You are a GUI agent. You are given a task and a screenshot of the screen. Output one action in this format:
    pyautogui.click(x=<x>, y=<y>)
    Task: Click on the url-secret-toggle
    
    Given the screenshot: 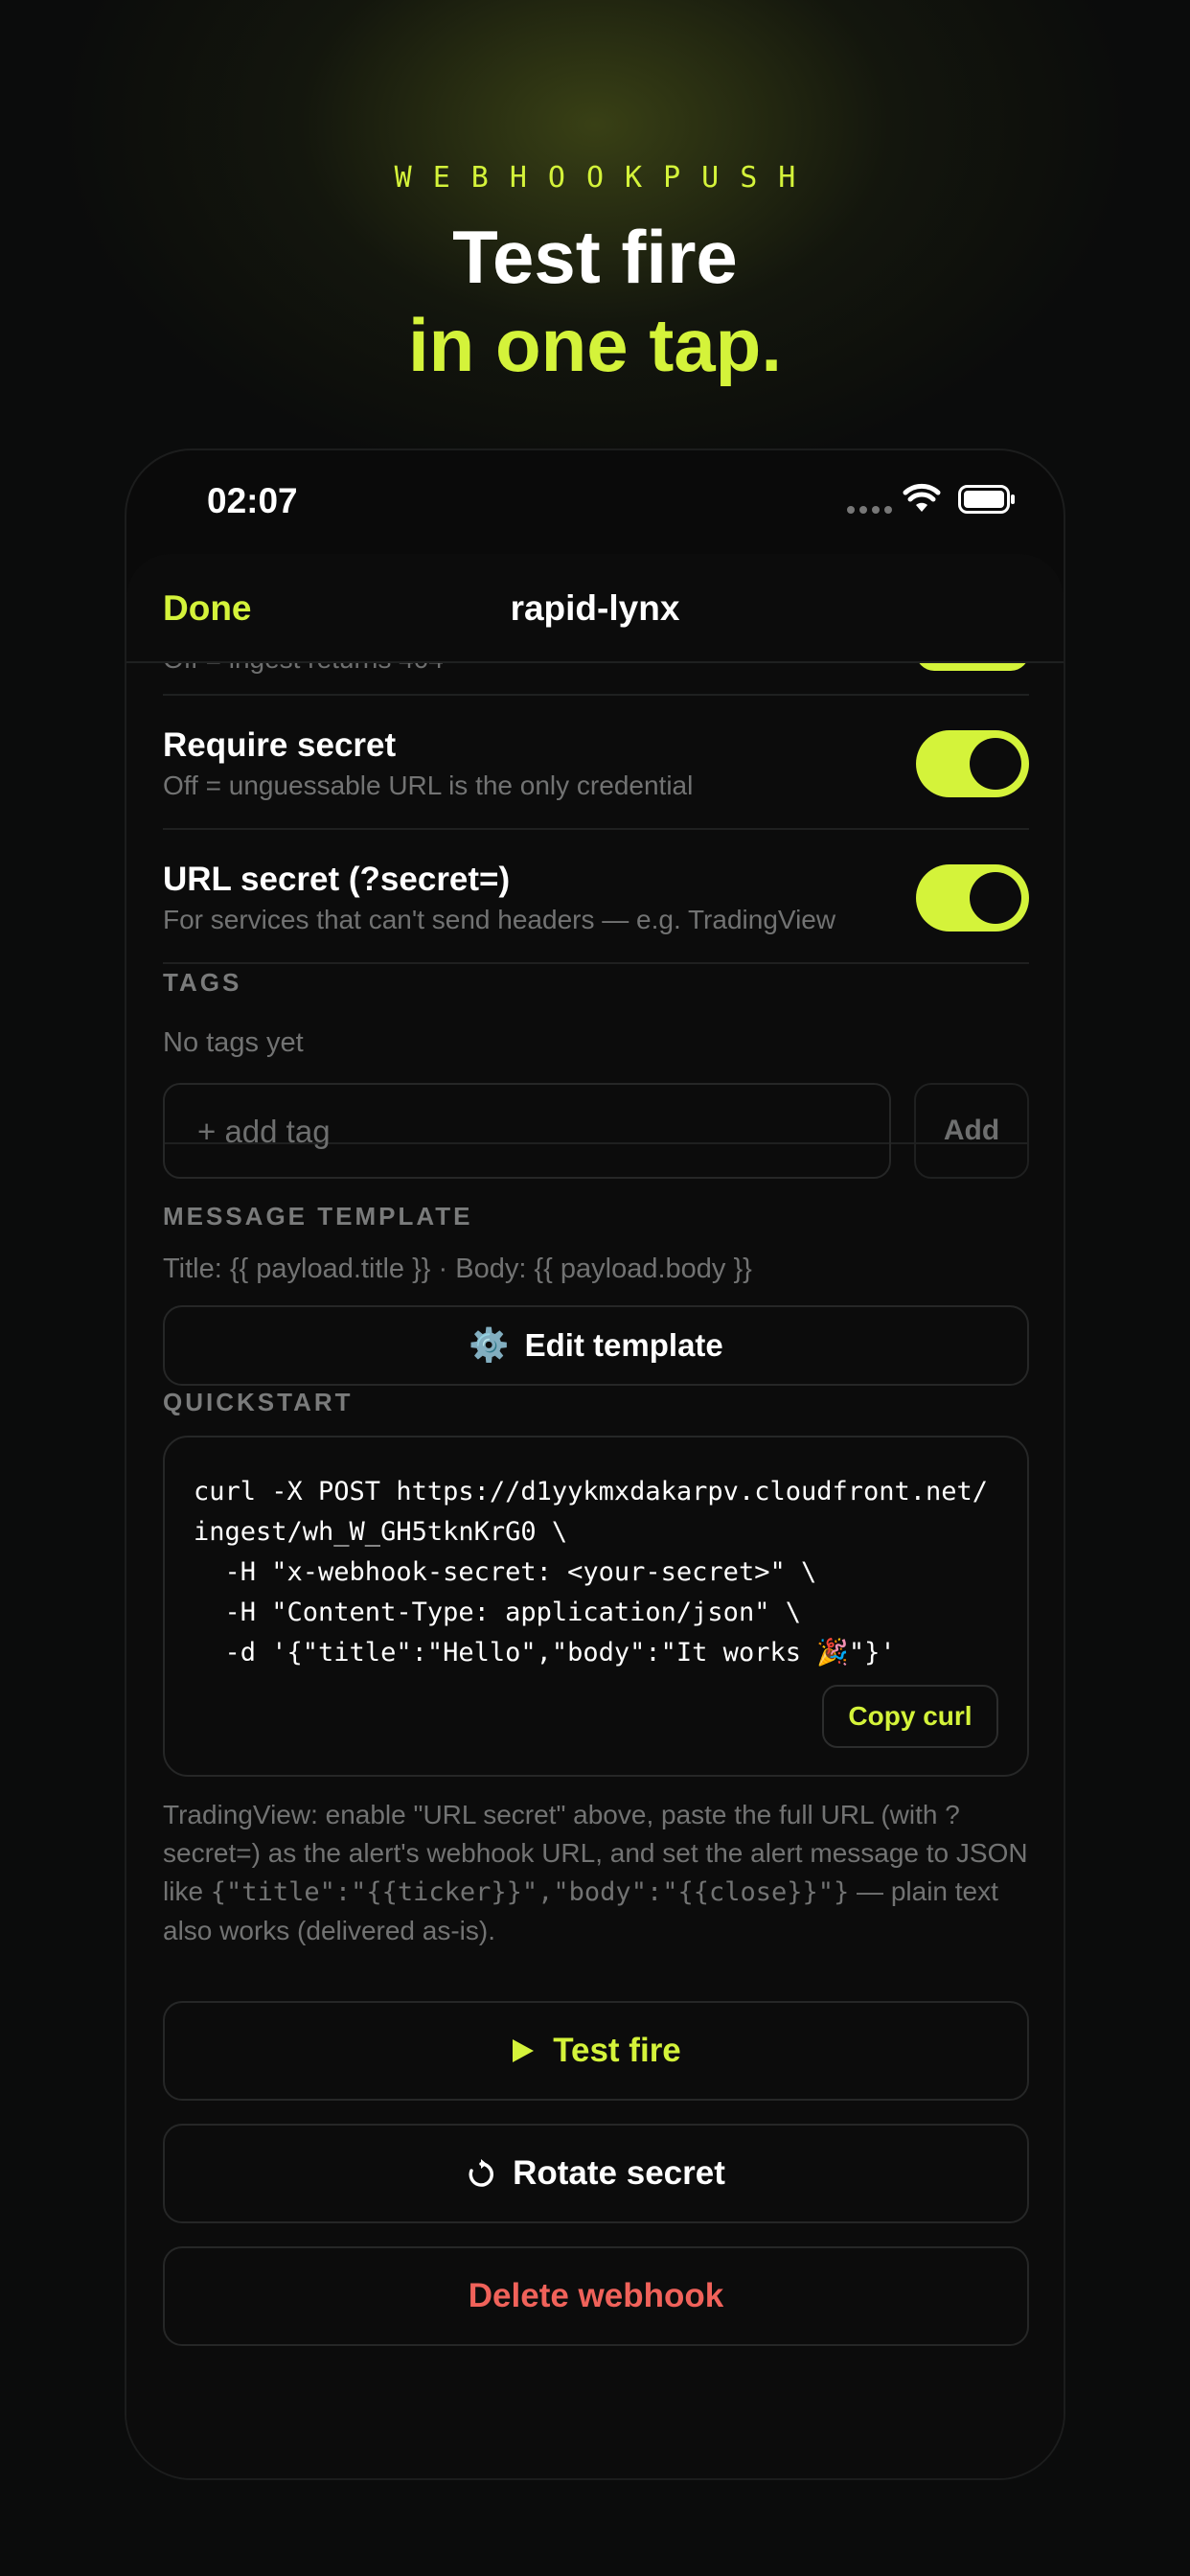 What is the action you would take?
    pyautogui.click(x=973, y=898)
    